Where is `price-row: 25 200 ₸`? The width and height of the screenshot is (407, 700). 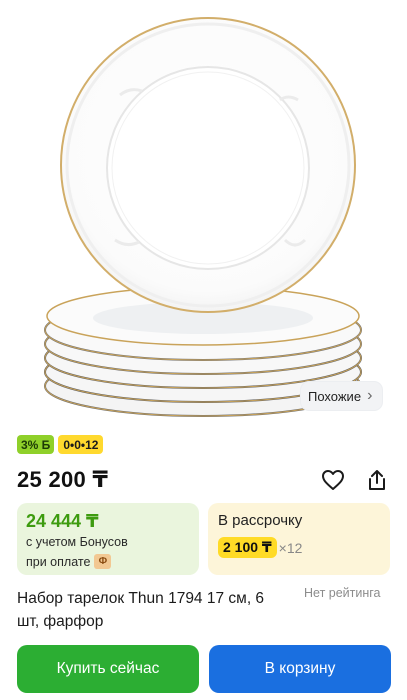
price-row: 25 200 ₸ is located at coordinates (204, 480).